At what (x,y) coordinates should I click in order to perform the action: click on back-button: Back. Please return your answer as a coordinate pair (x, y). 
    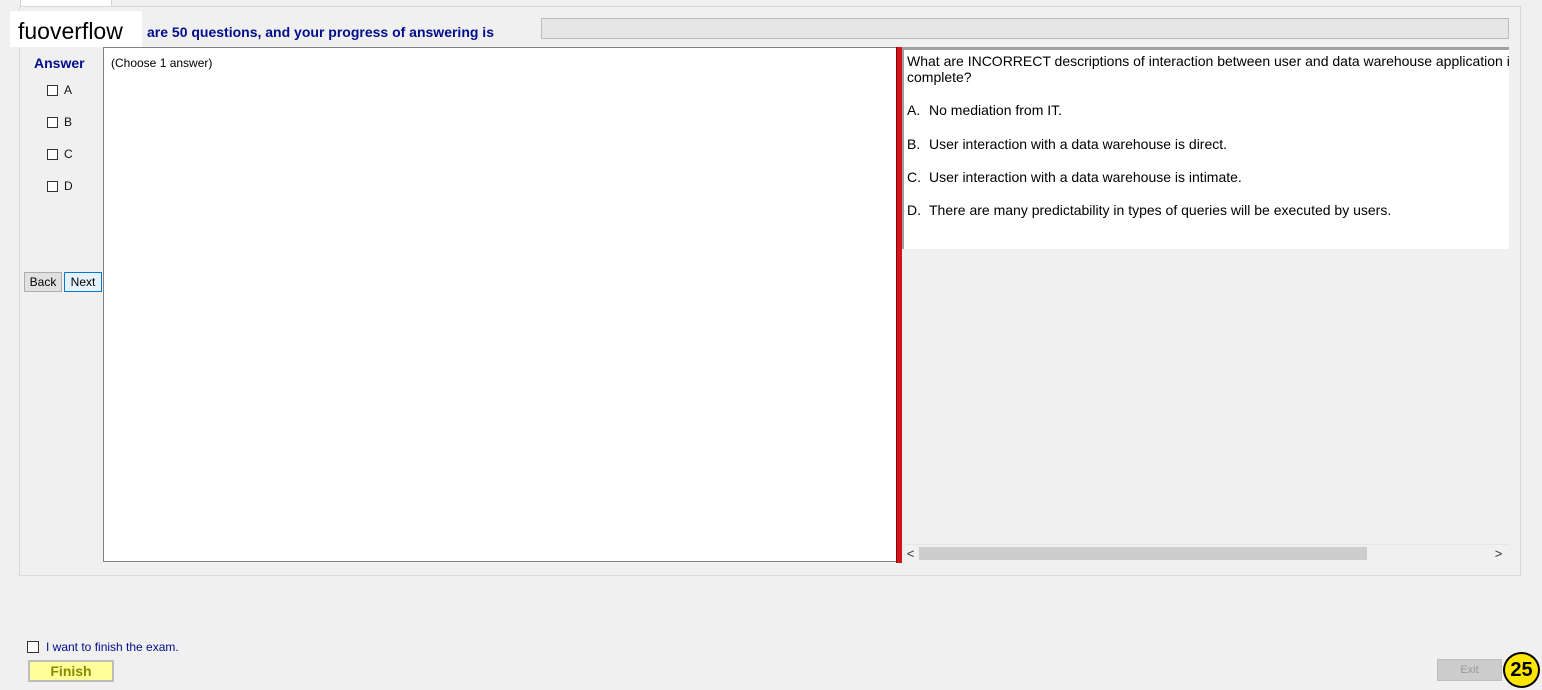
    Looking at the image, I should click on (43, 282).